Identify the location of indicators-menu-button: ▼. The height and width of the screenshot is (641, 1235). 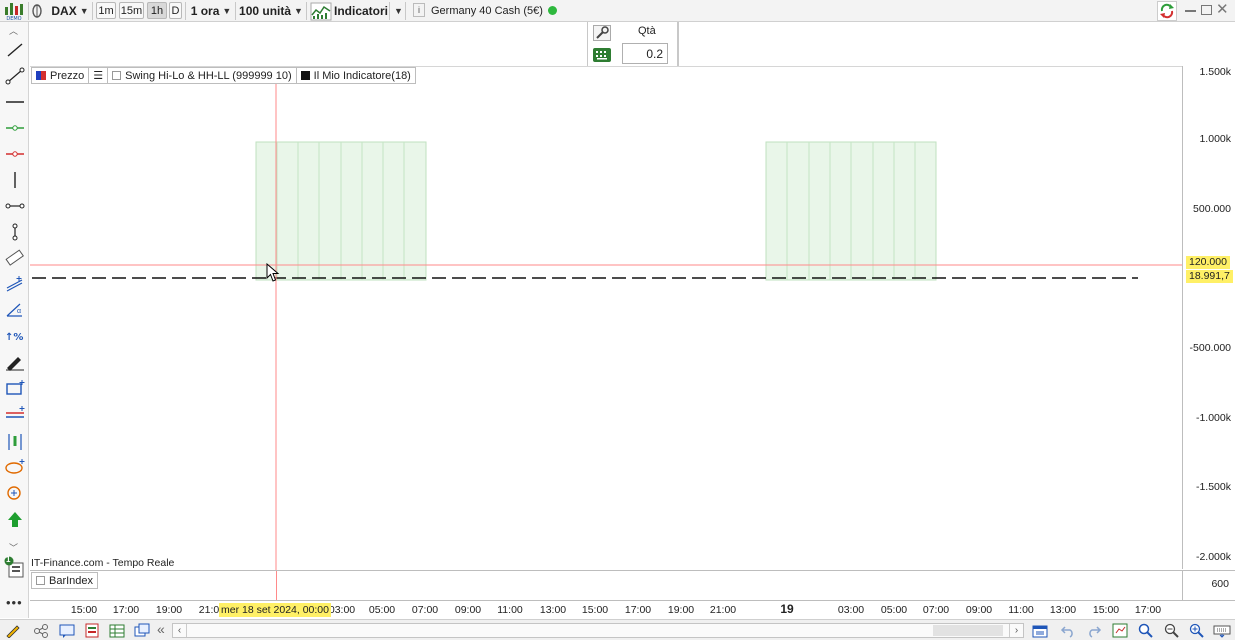
(397, 10).